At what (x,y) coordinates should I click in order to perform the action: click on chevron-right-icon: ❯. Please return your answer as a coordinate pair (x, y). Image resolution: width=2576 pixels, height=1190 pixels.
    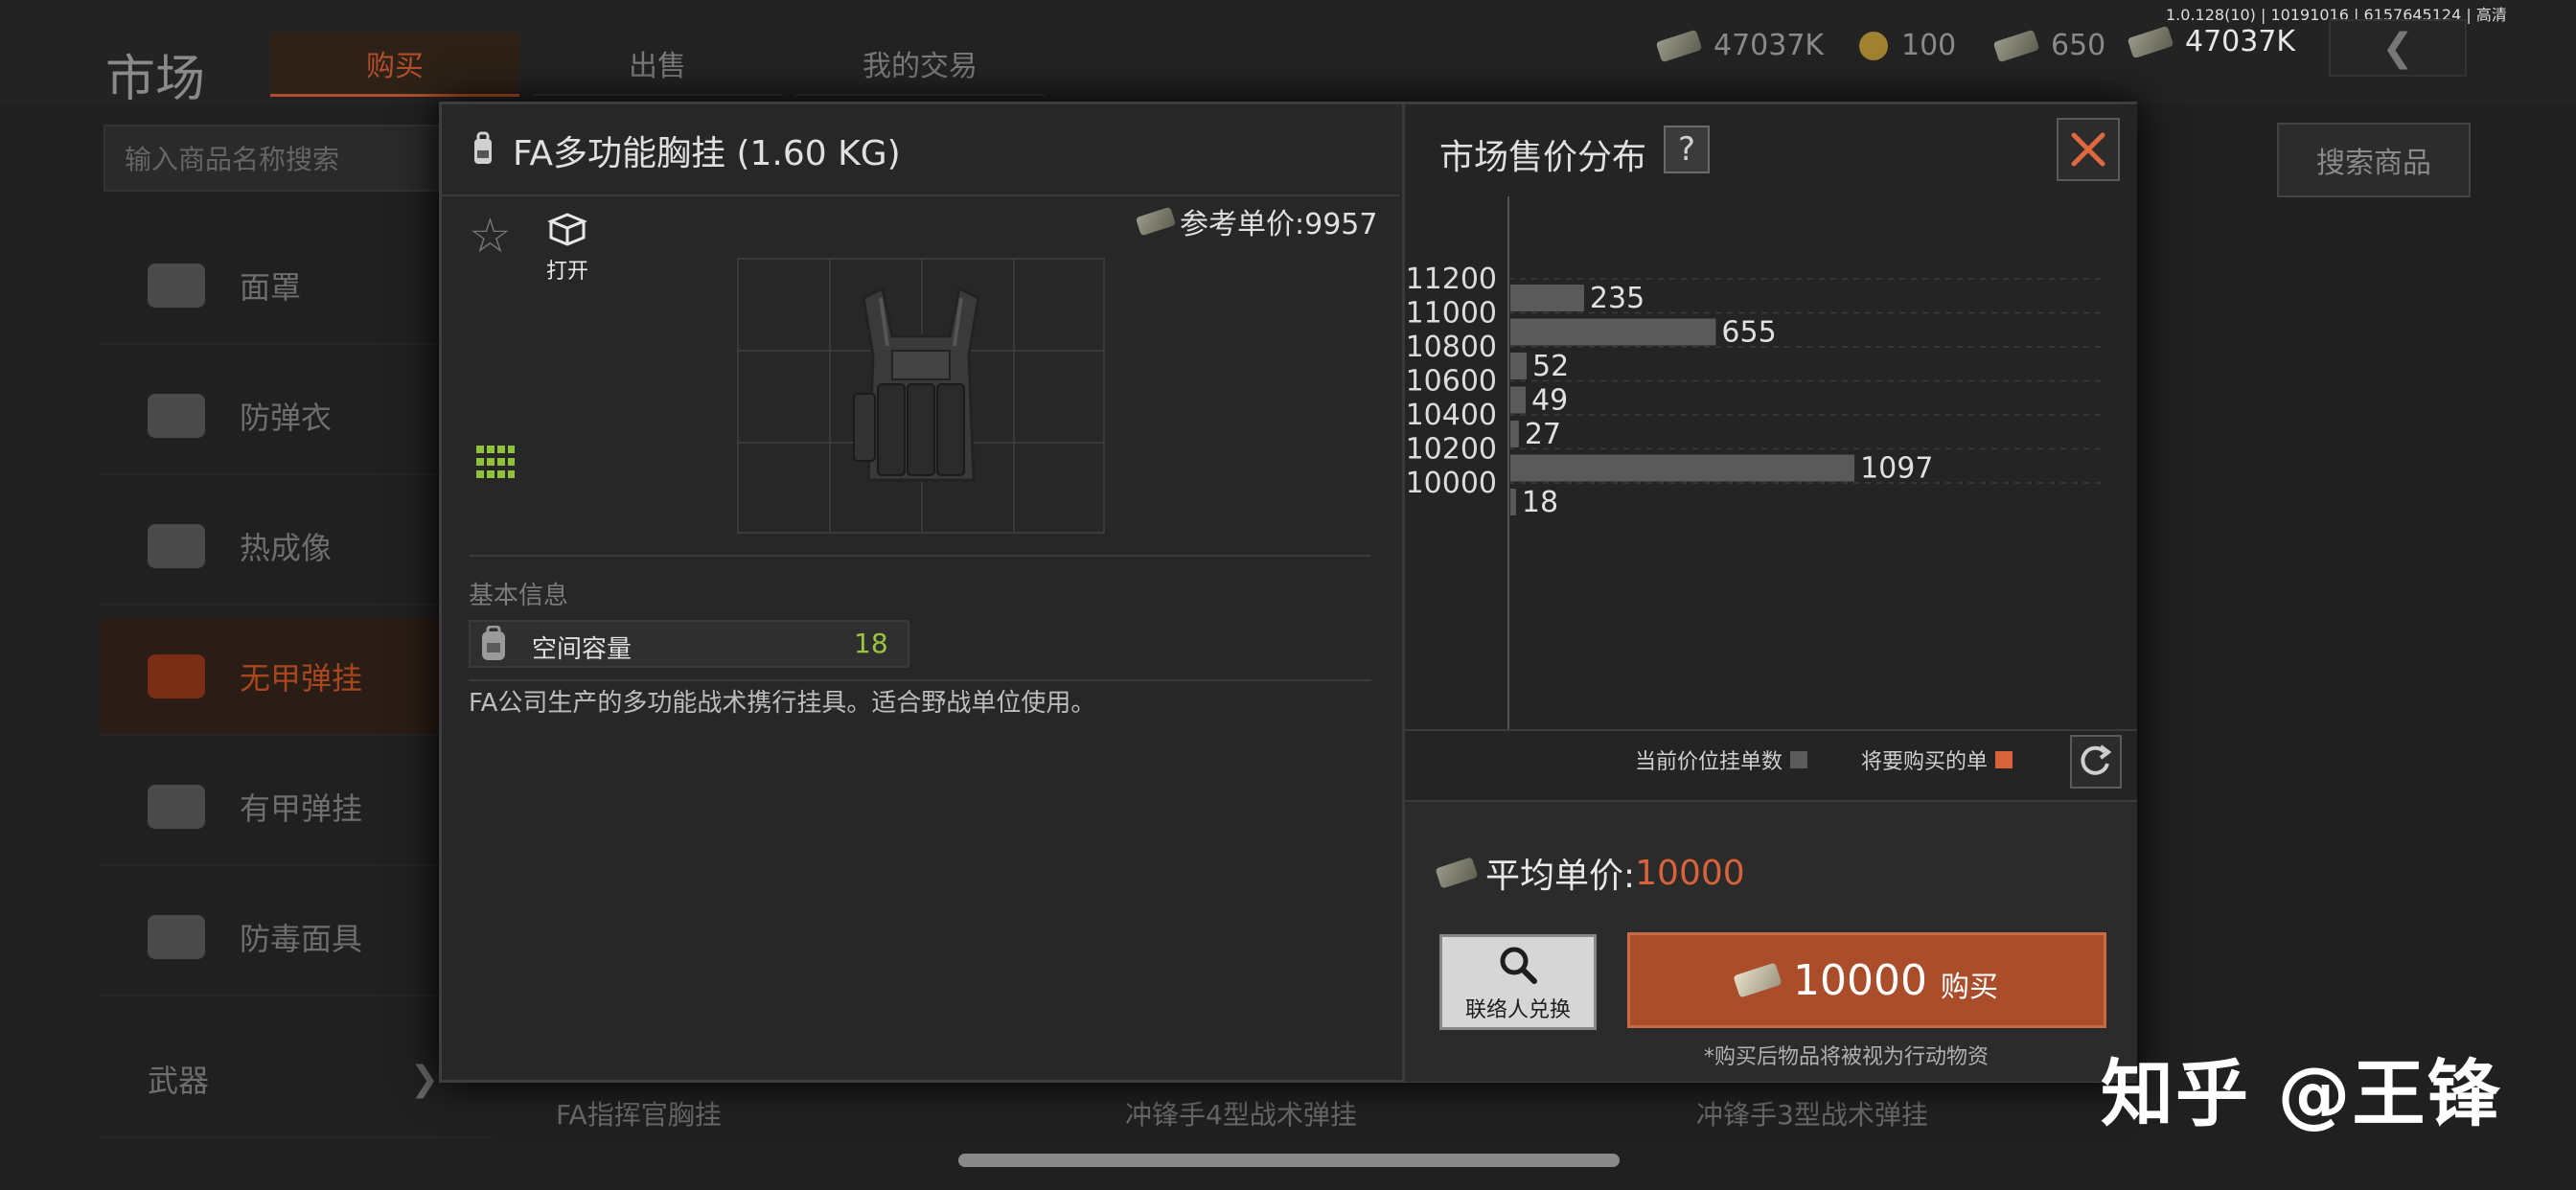
    Looking at the image, I should click on (425, 1079).